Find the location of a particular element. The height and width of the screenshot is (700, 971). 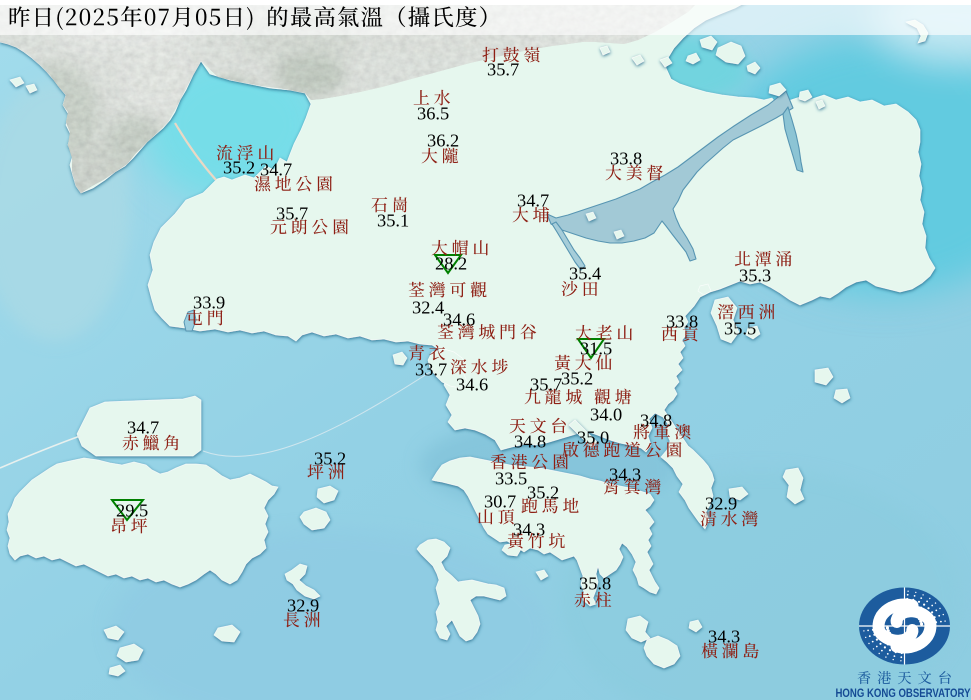

svg-text: 30.7 is located at coordinates (500, 502).